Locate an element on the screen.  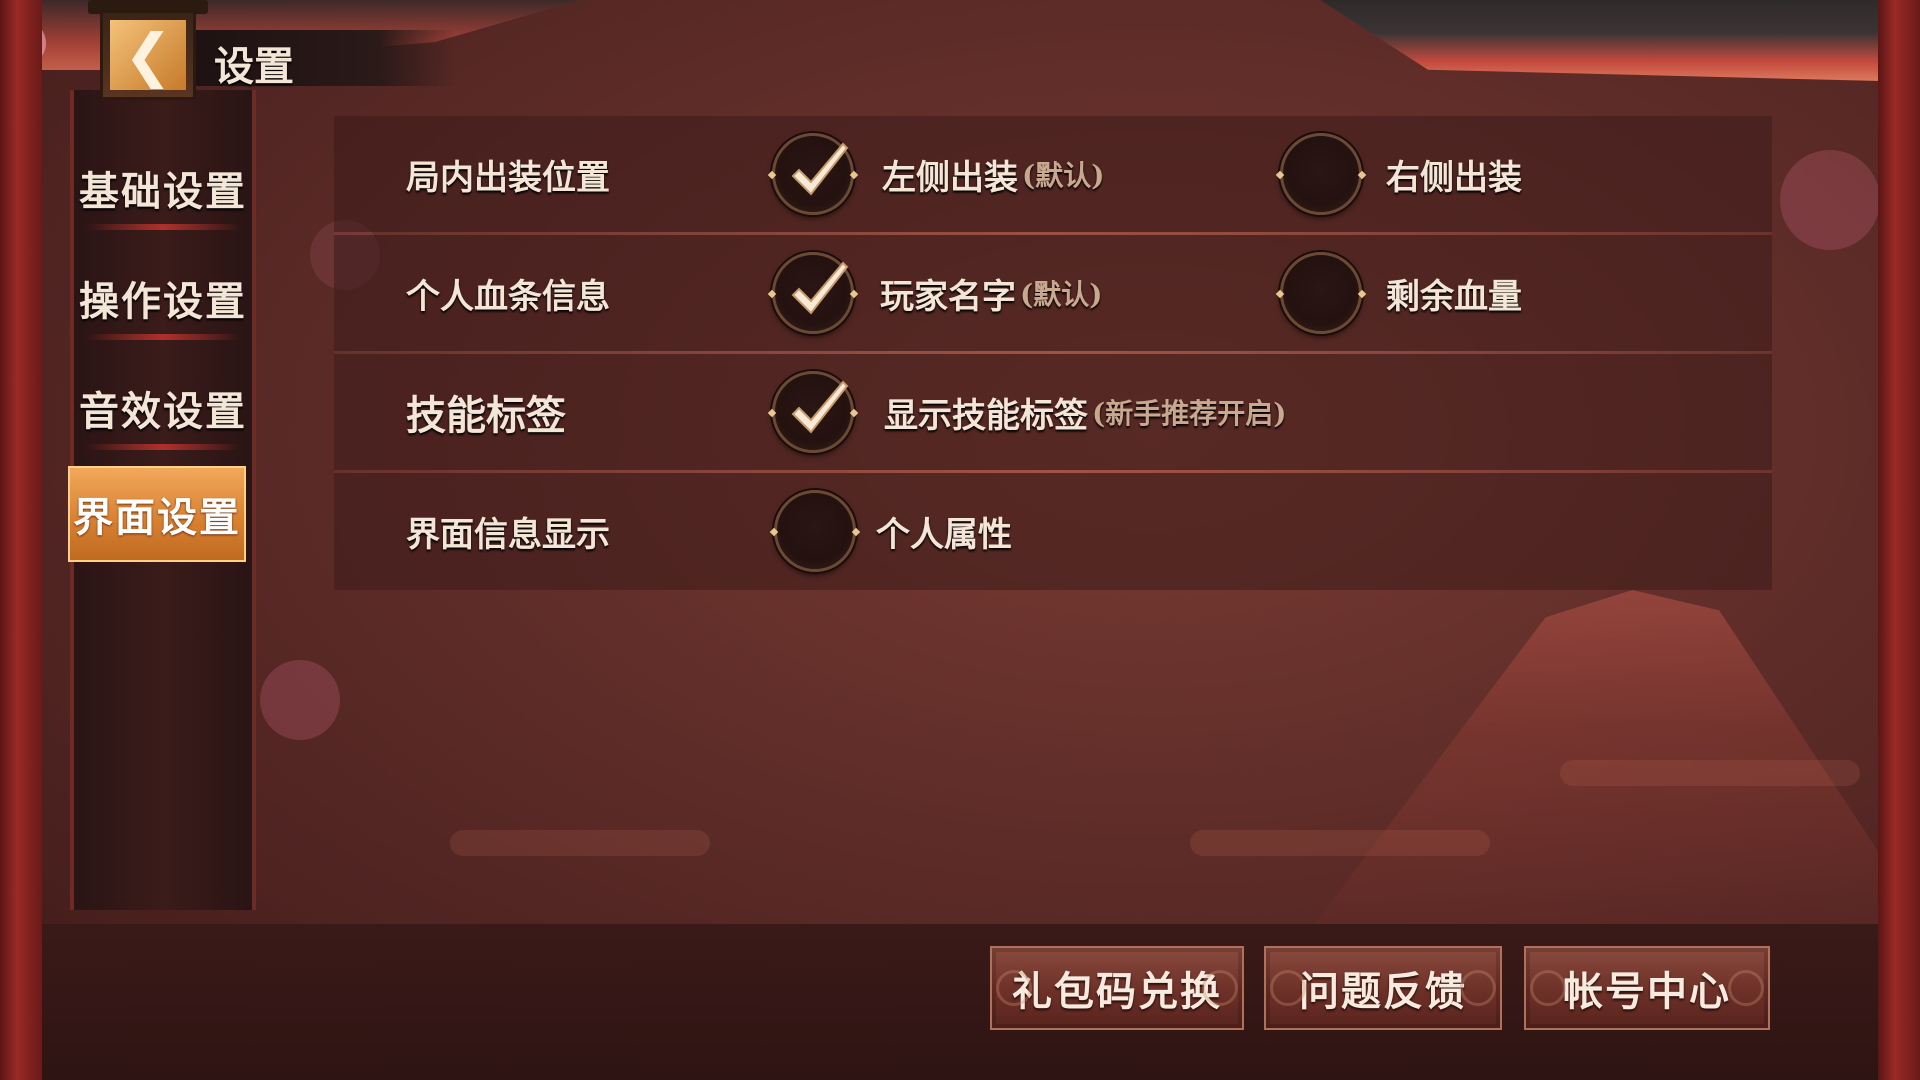
gift-code-button: 礼包码兑换 is located at coordinates (1117, 988).